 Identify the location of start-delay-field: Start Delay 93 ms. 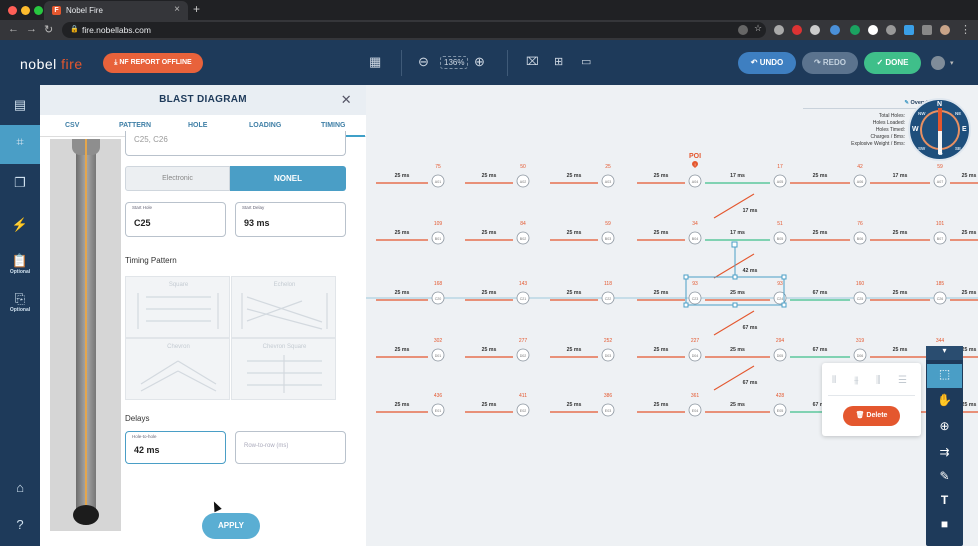
(290, 219).